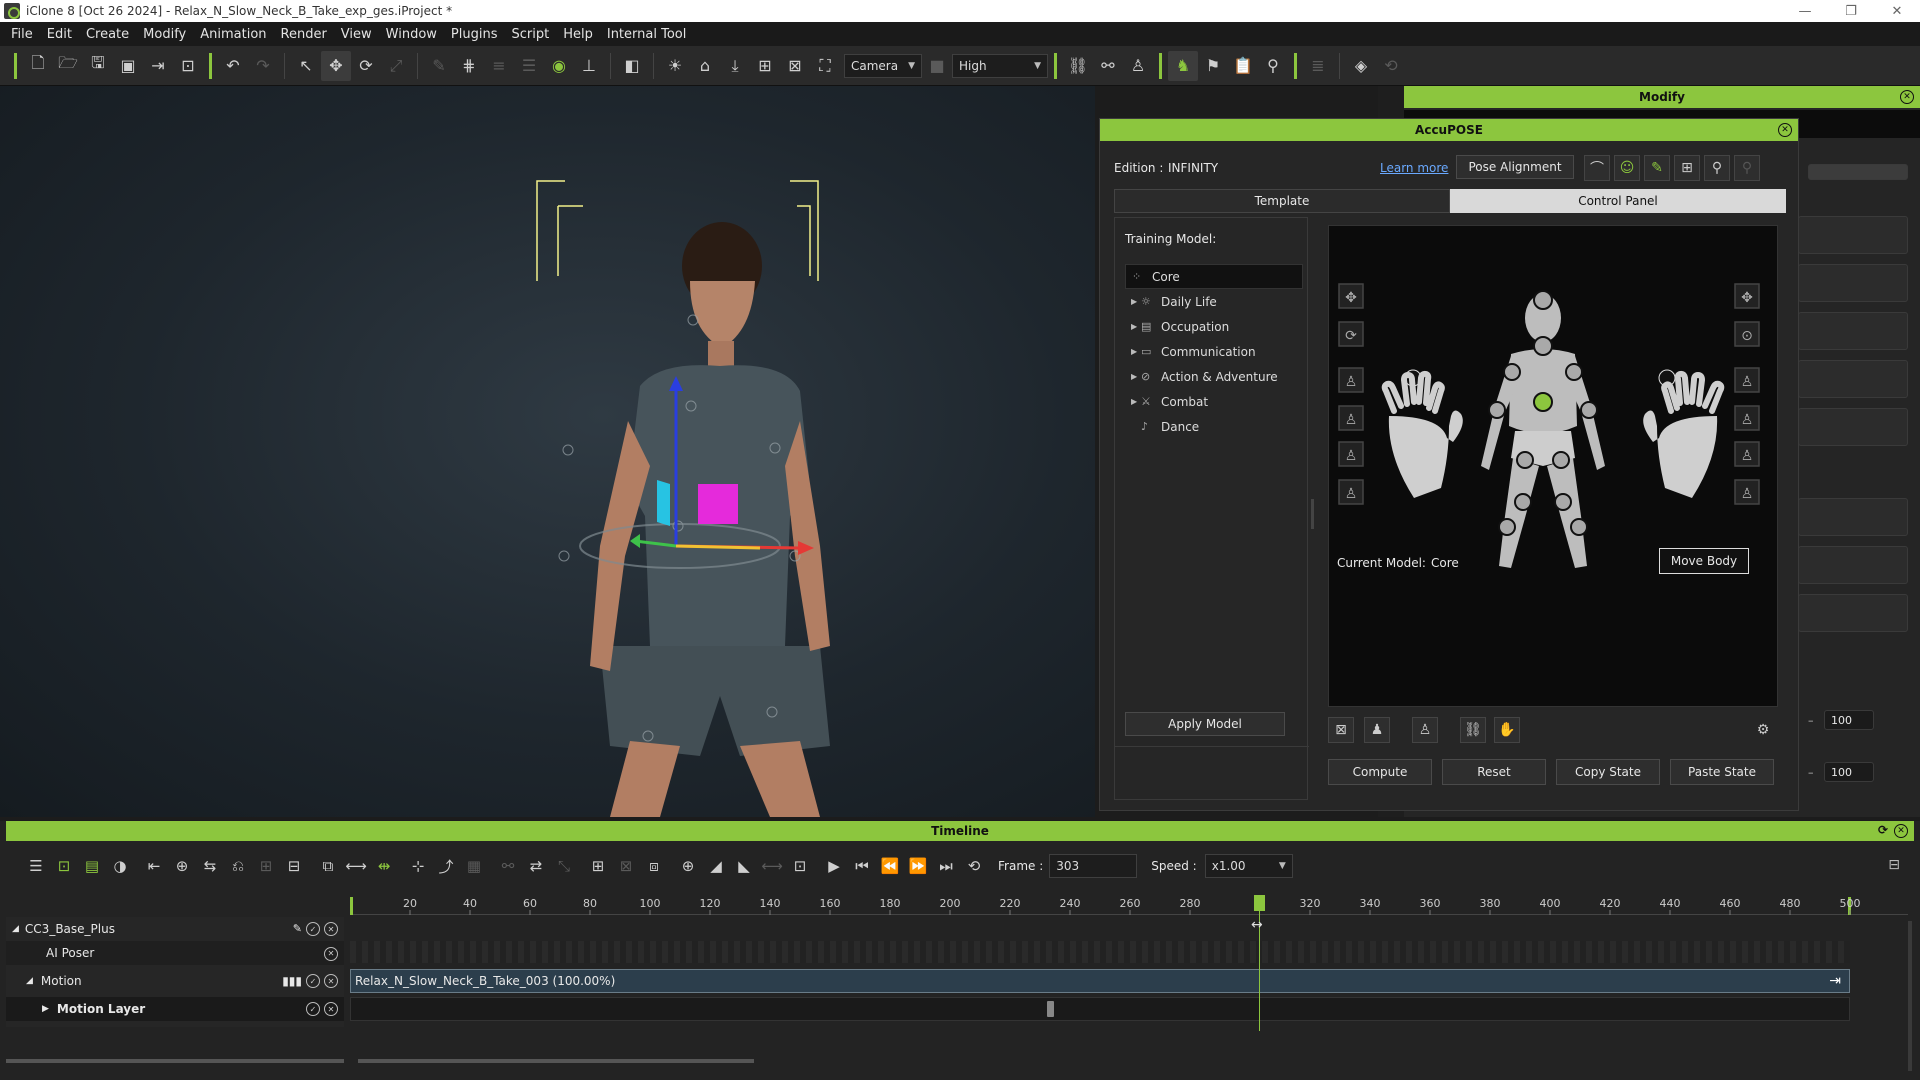  What do you see at coordinates (1318, 66) in the screenshot?
I see `script-icon: ≣` at bounding box center [1318, 66].